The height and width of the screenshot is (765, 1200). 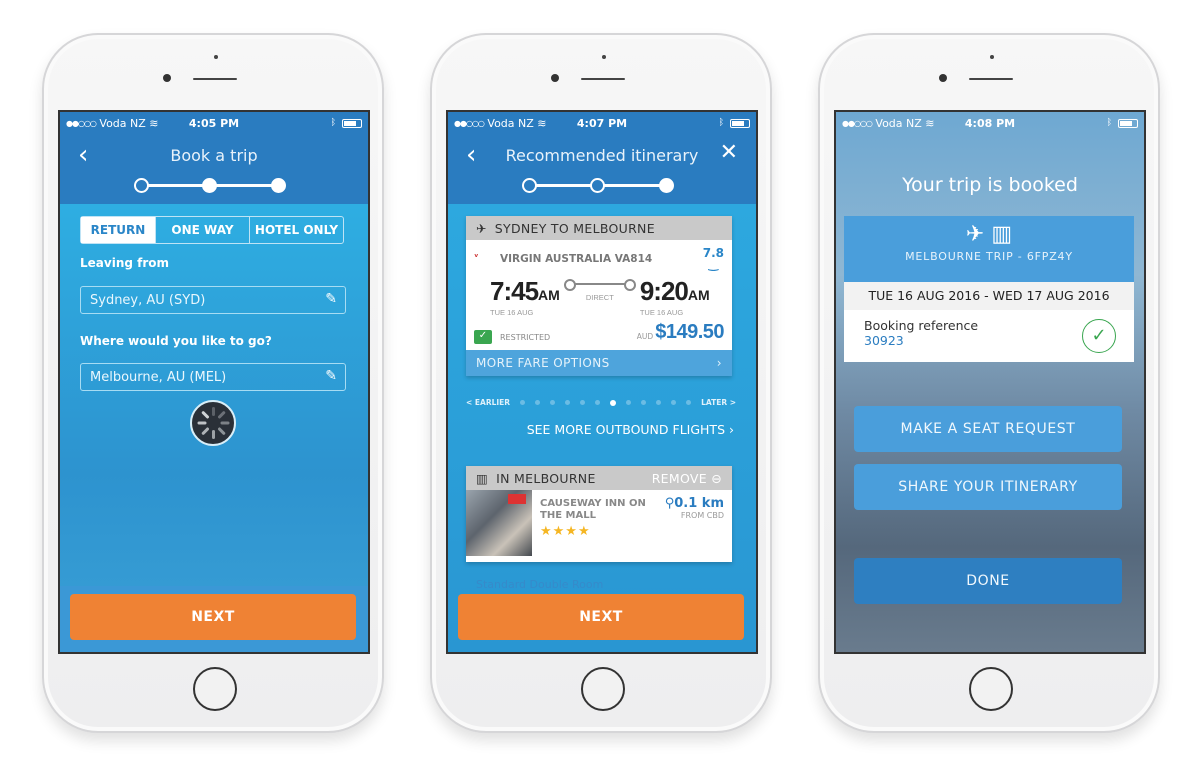 What do you see at coordinates (148, 300) in the screenshot?
I see `leaving-from-value: Sydney, AU (SYD)` at bounding box center [148, 300].